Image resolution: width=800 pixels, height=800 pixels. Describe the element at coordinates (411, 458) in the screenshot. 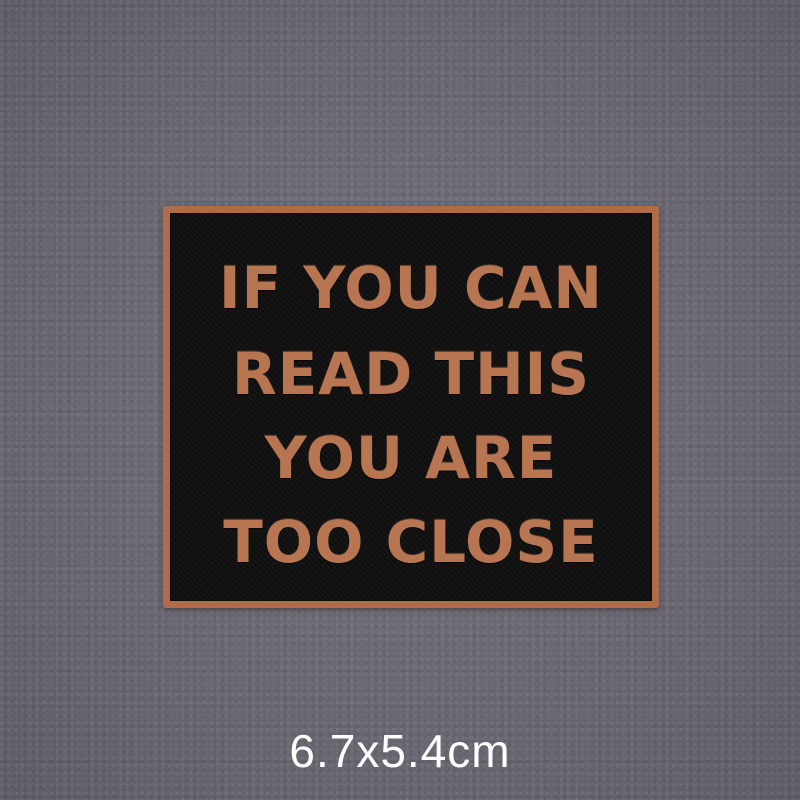

I see `patch-text-line-3: YOU ARE` at that location.